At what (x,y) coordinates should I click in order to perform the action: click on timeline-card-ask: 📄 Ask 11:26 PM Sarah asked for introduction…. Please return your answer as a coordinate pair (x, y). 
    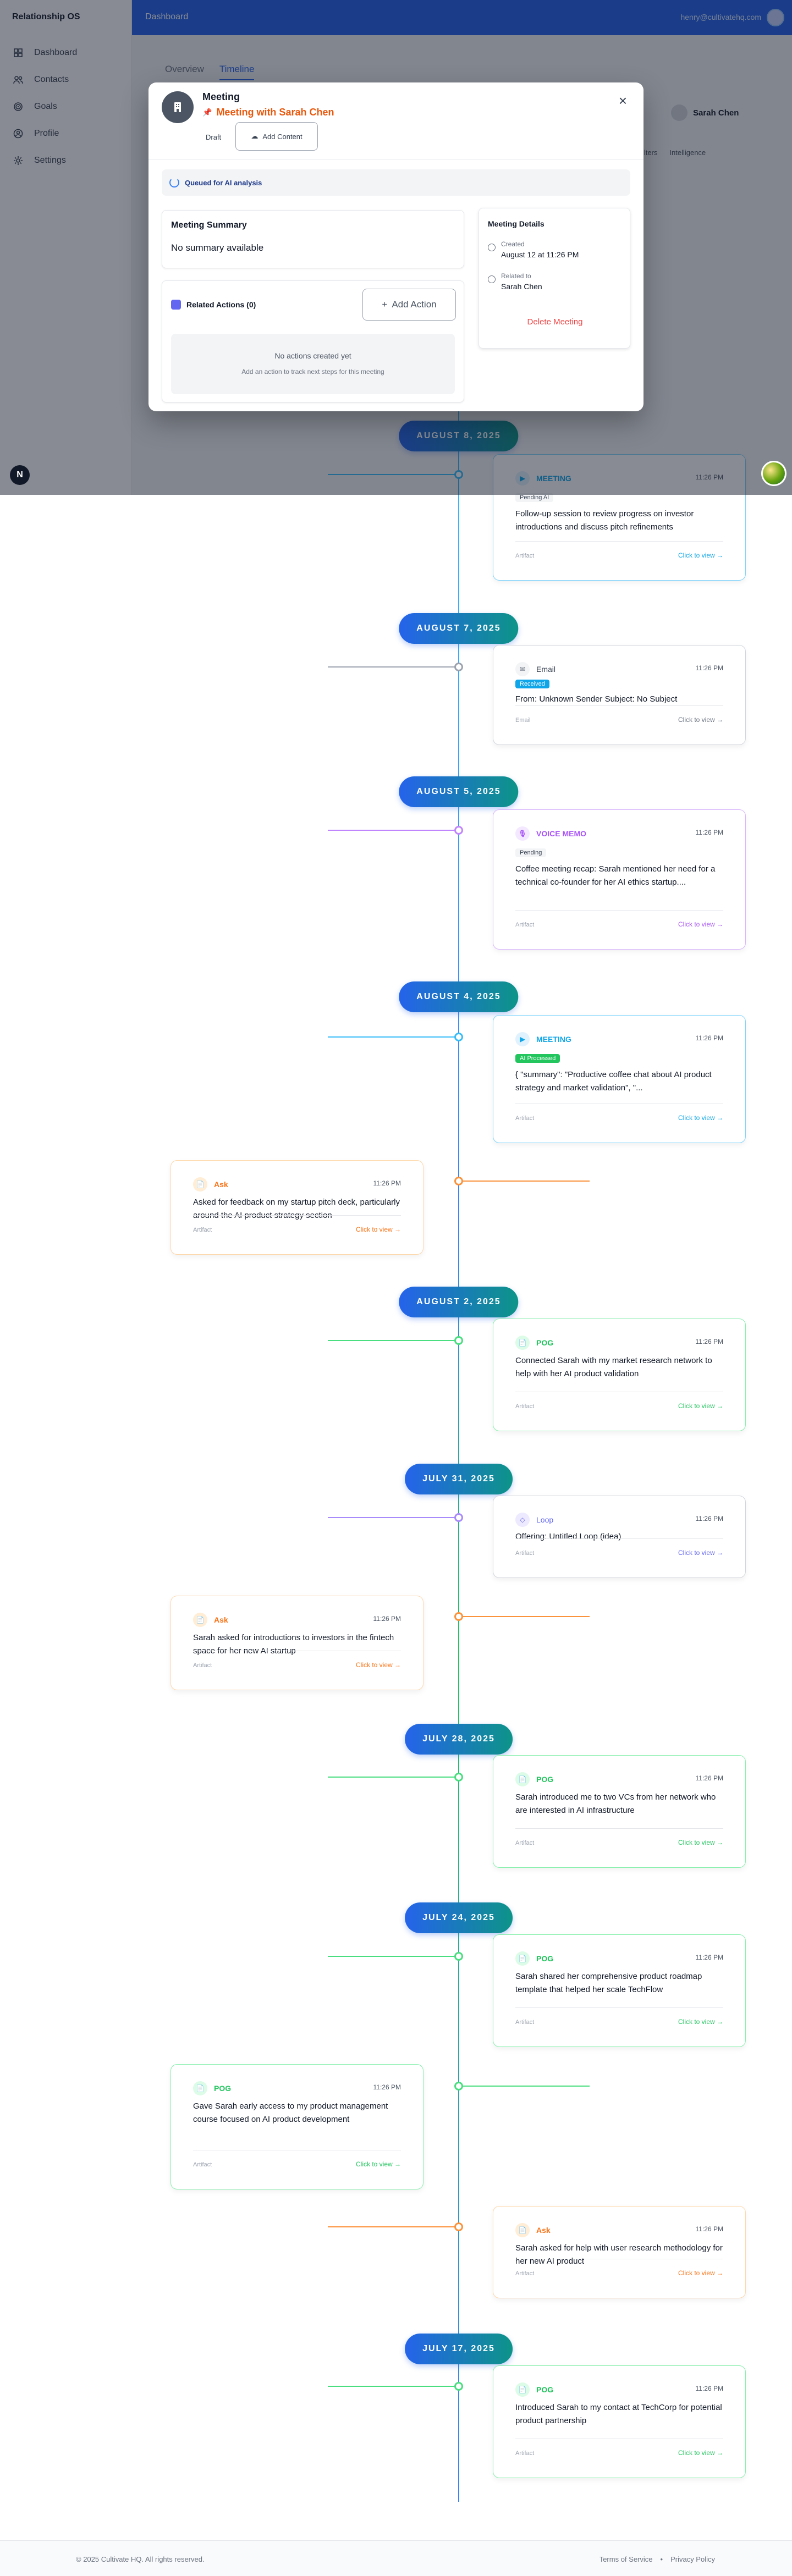
    Looking at the image, I should click on (297, 1643).